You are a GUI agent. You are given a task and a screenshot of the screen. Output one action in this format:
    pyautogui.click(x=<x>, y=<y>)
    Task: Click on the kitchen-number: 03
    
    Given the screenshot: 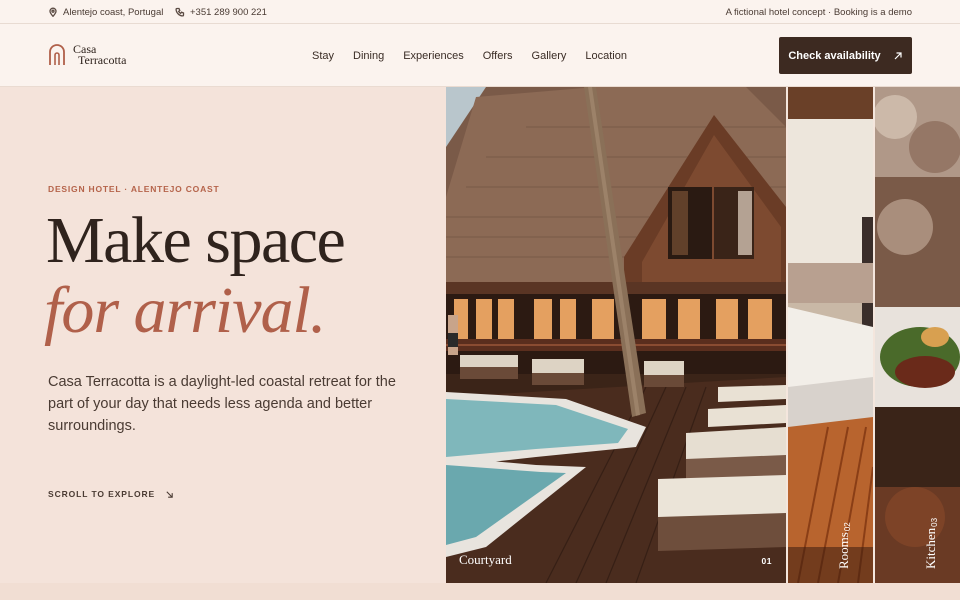 What is the action you would take?
    pyautogui.click(x=934, y=522)
    